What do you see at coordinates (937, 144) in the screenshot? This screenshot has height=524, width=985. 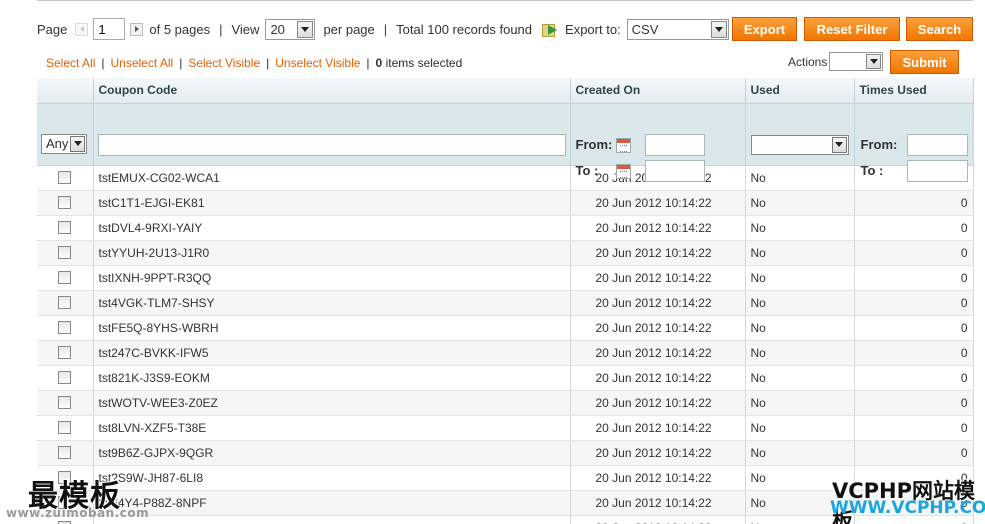 I see `times-used-from-input` at bounding box center [937, 144].